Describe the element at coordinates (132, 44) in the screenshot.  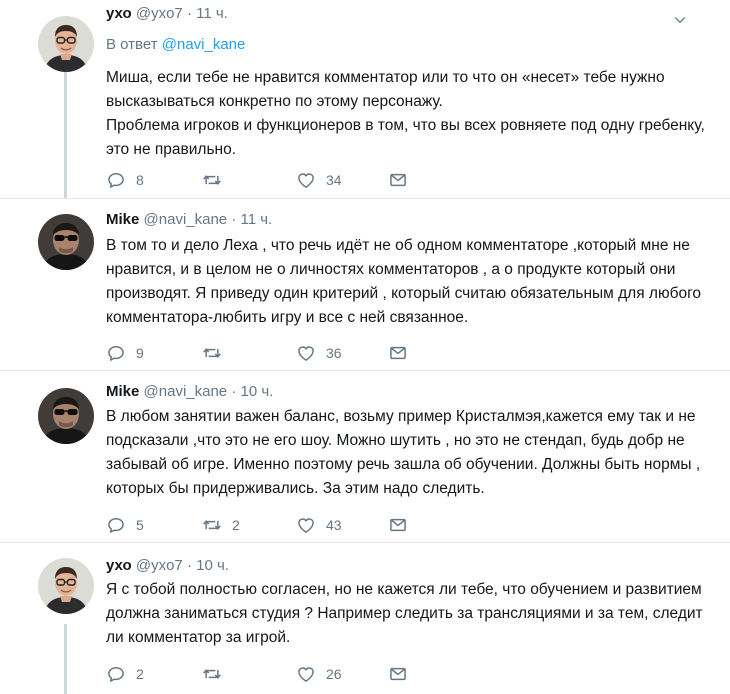
I see `reply-prefix: В ответ` at that location.